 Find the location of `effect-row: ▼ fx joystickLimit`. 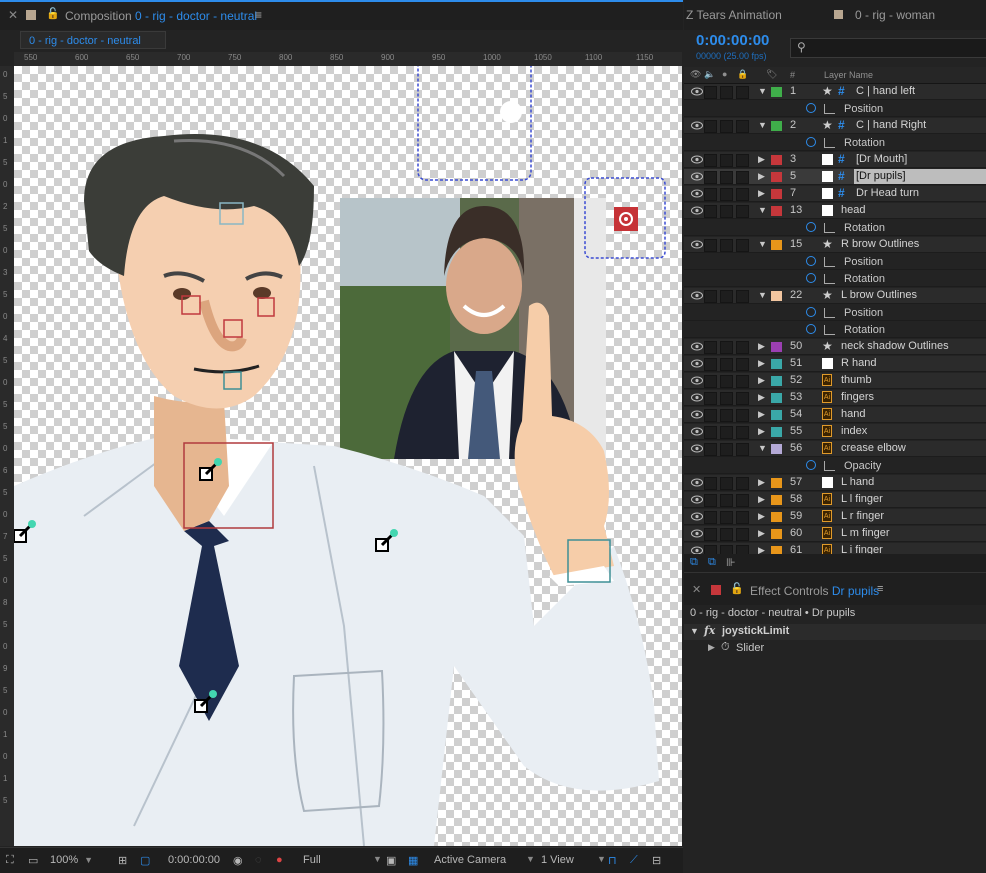

effect-row: ▼ fx joystickLimit is located at coordinates (835, 632).